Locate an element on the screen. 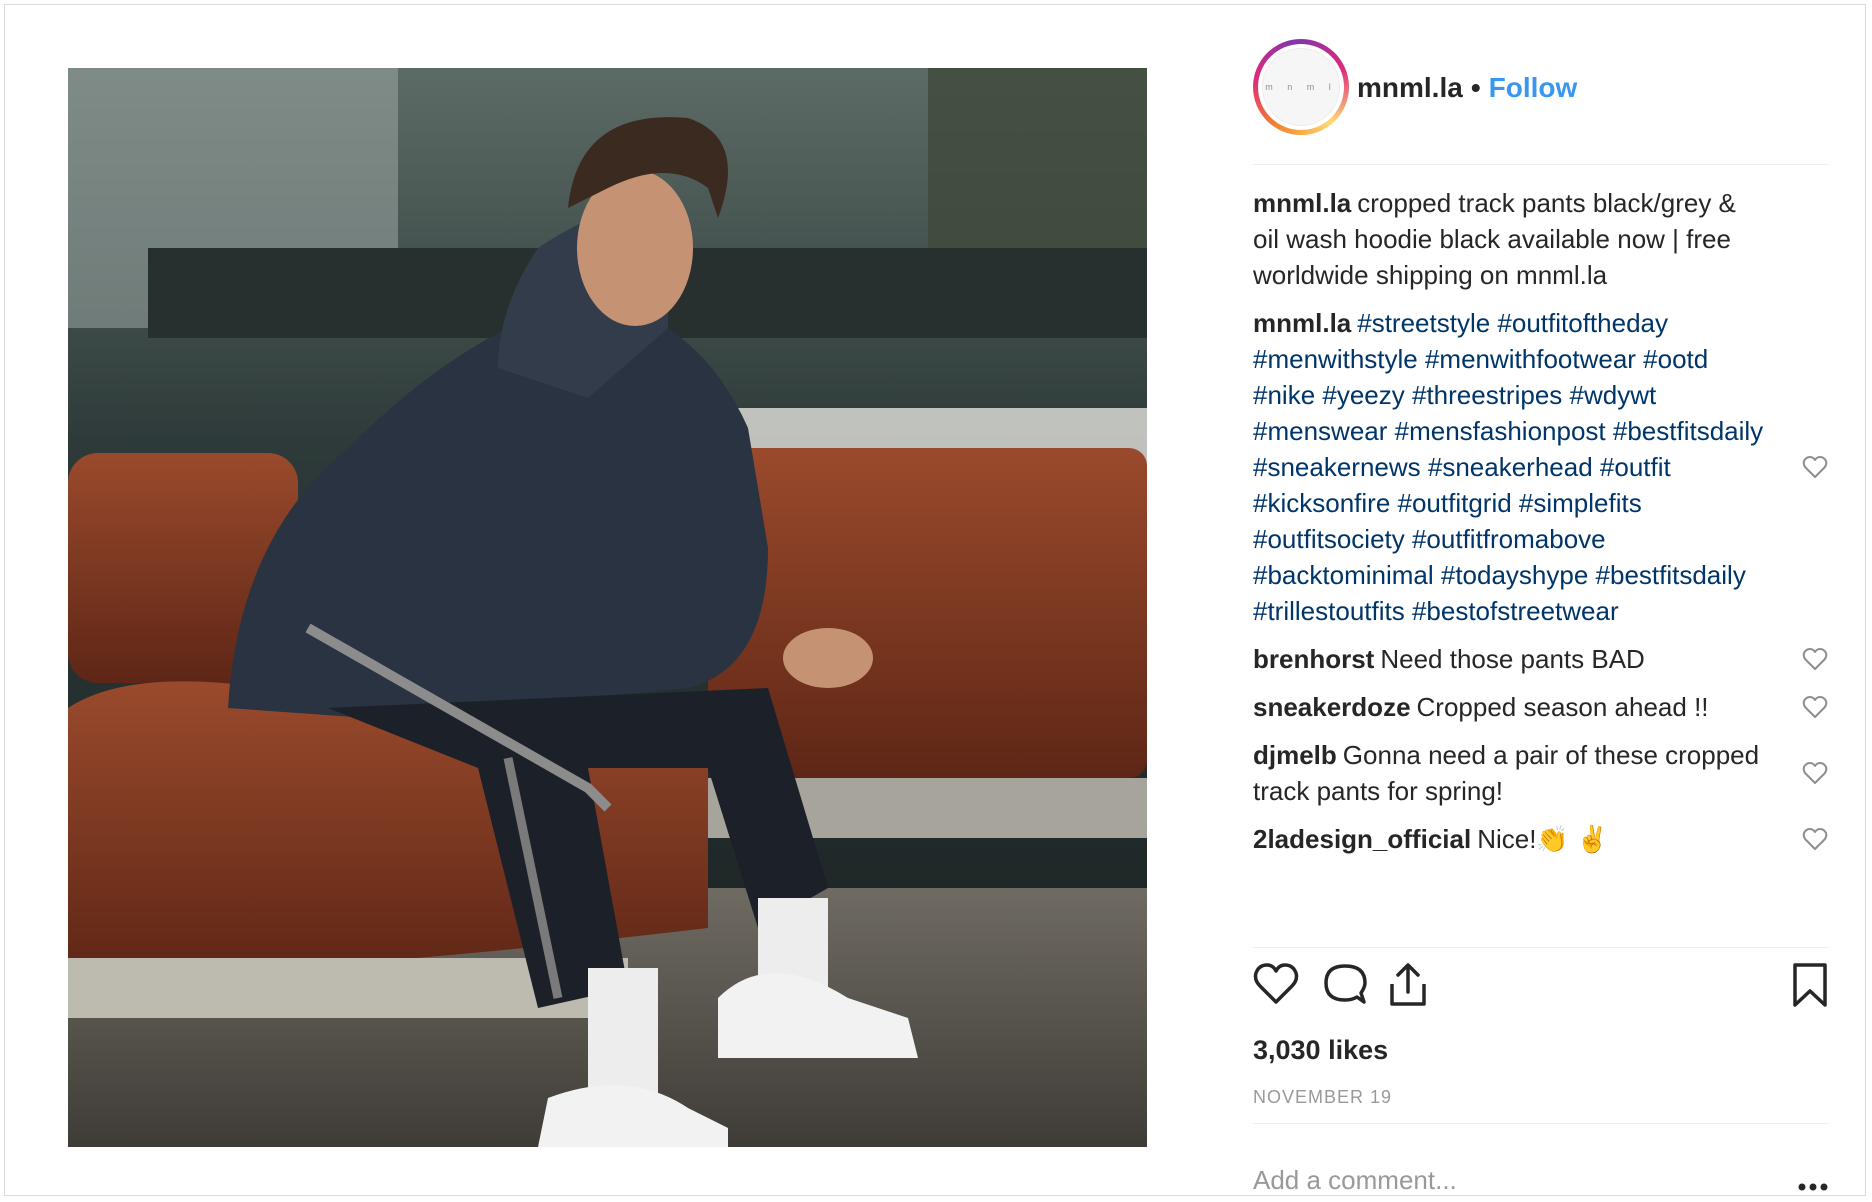 Image resolution: width=1872 pixels, height=1202 pixels. comment-item: 2ladesign_official Nice!👏 ✌️ is located at coordinates (1540, 839).